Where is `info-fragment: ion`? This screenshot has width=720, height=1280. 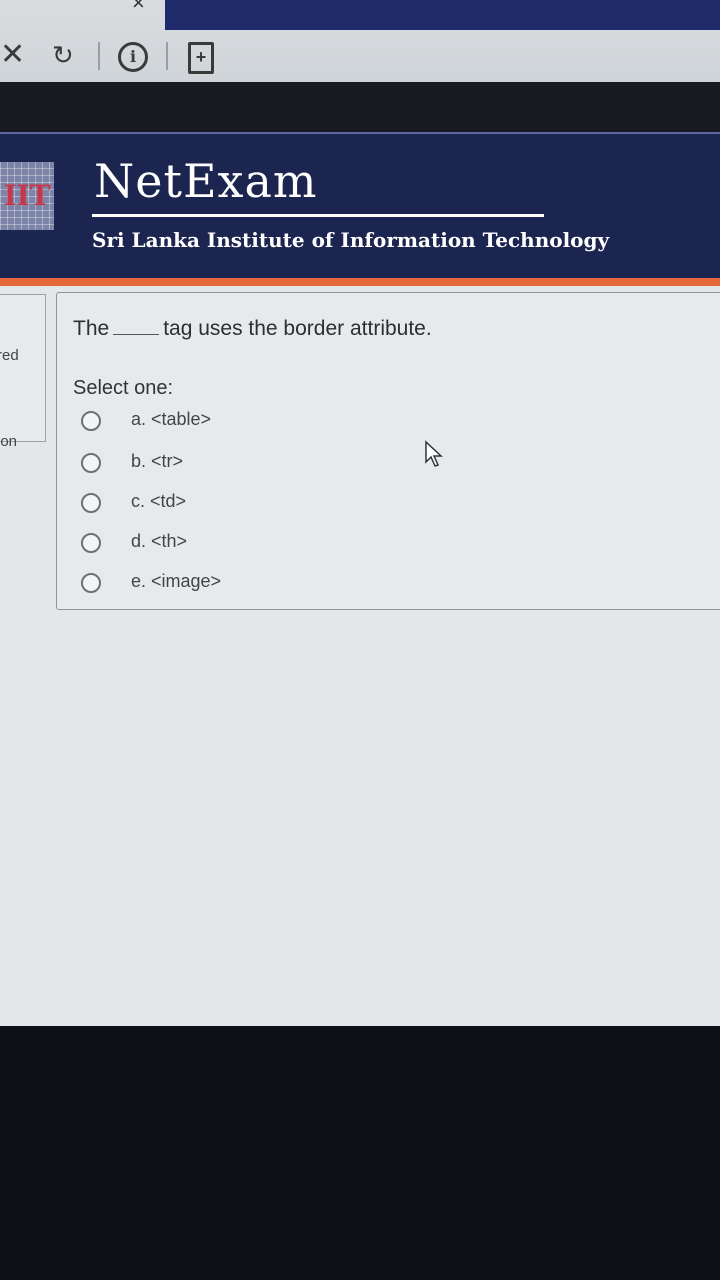 info-fragment: ion is located at coordinates (9, 441).